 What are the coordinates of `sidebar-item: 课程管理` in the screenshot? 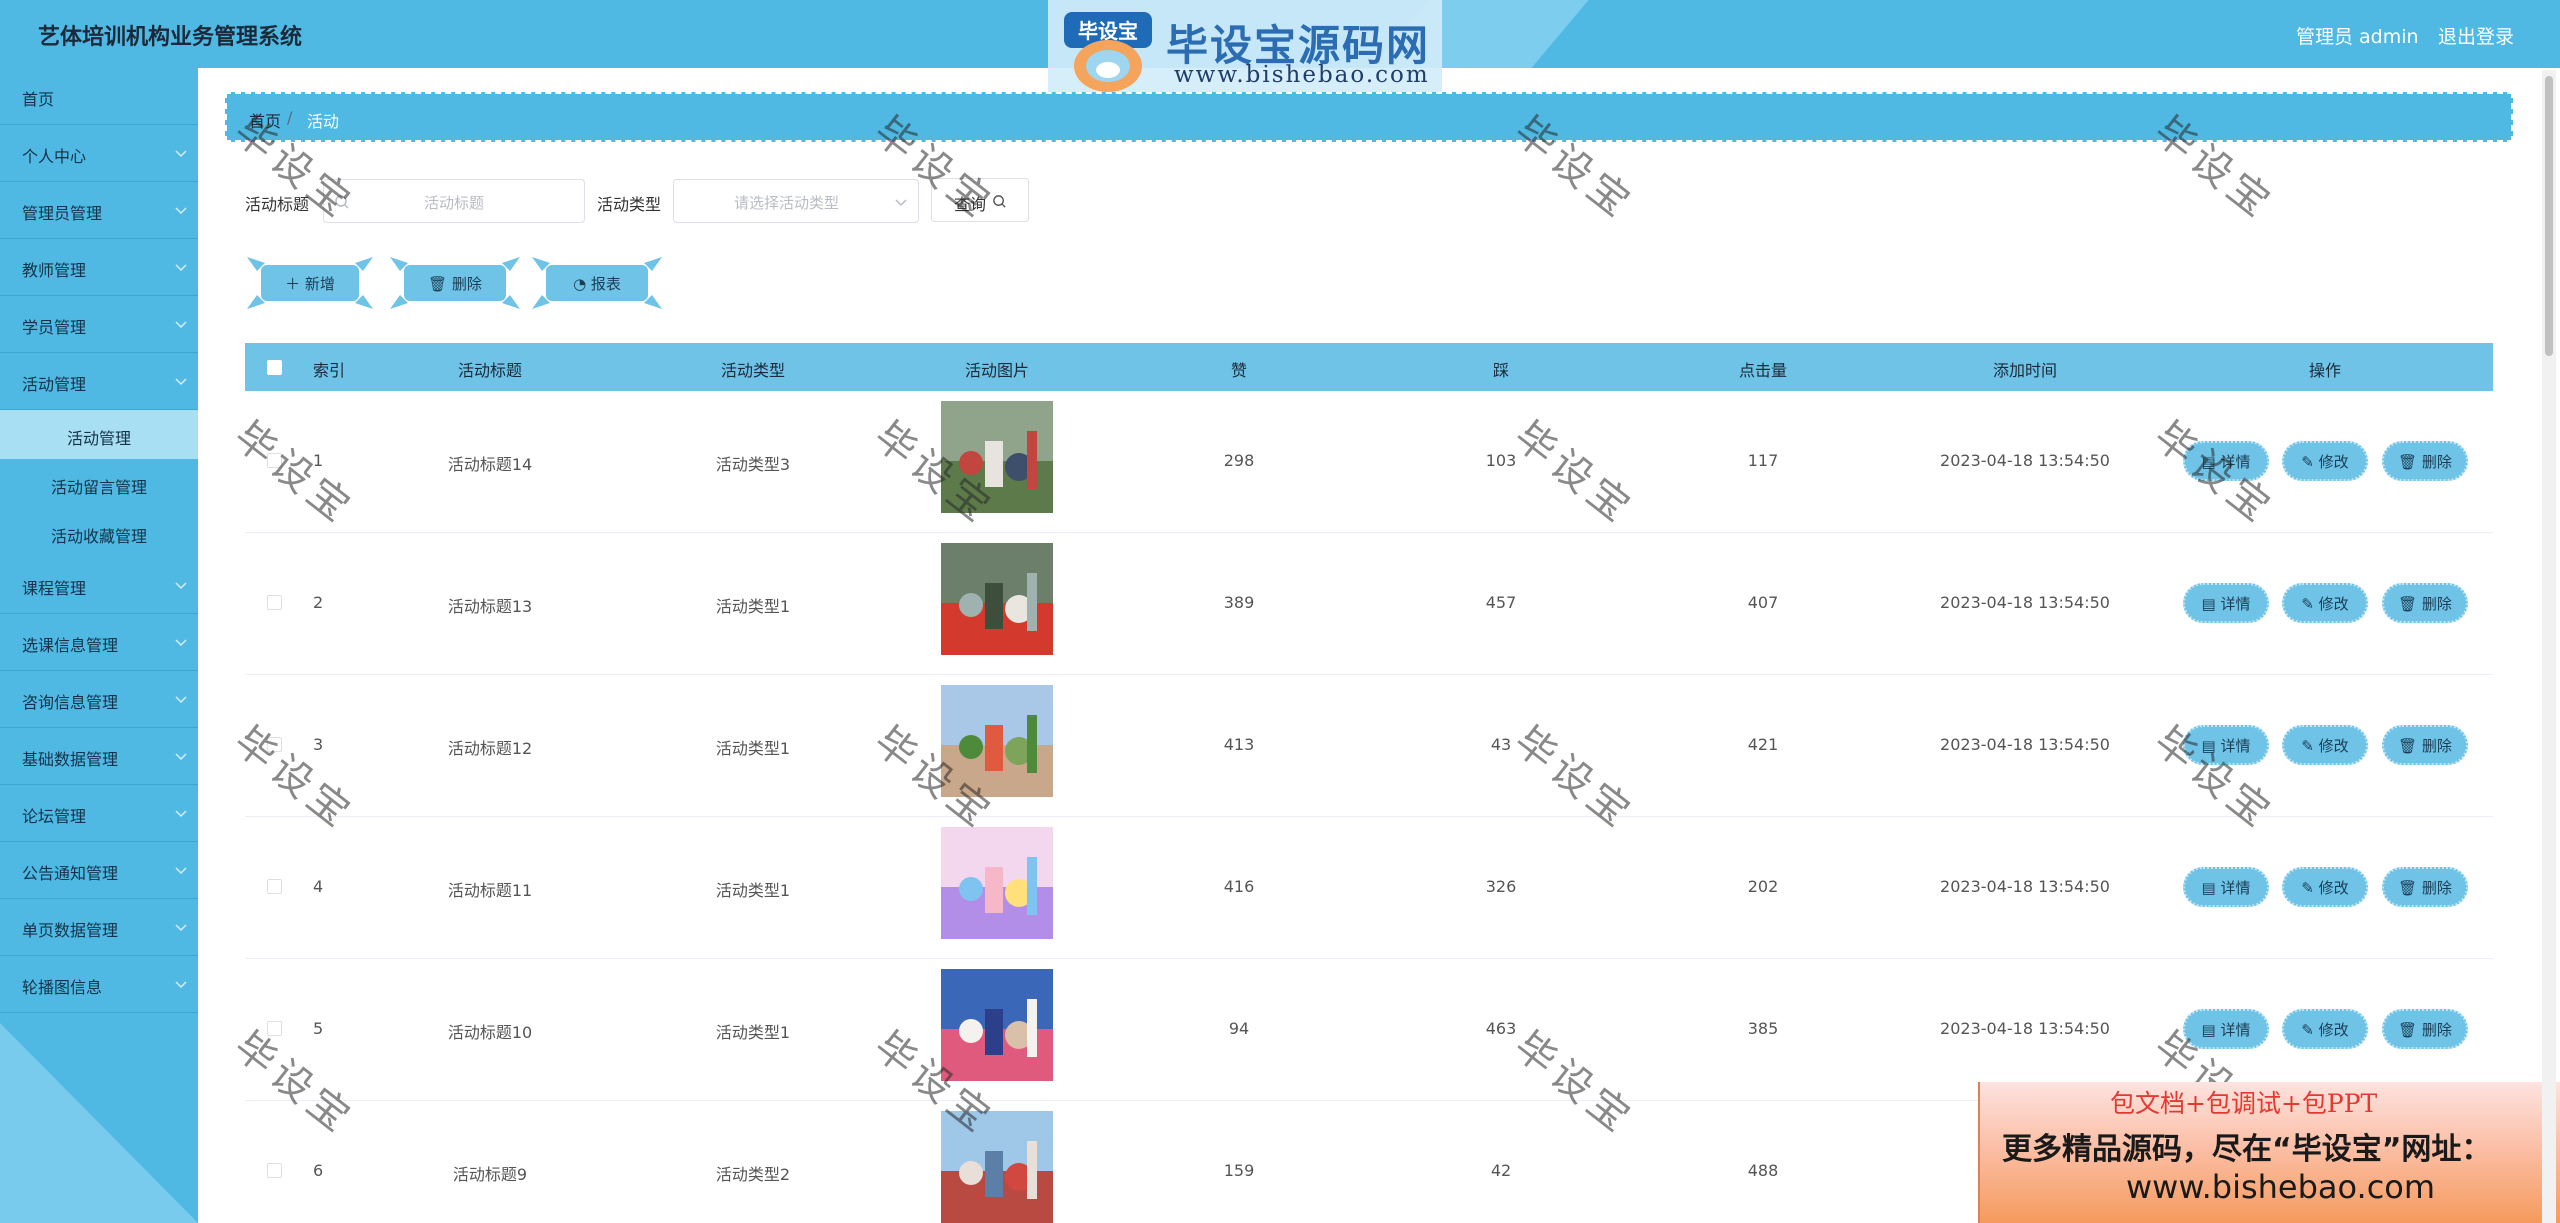 It's located at (99, 585).